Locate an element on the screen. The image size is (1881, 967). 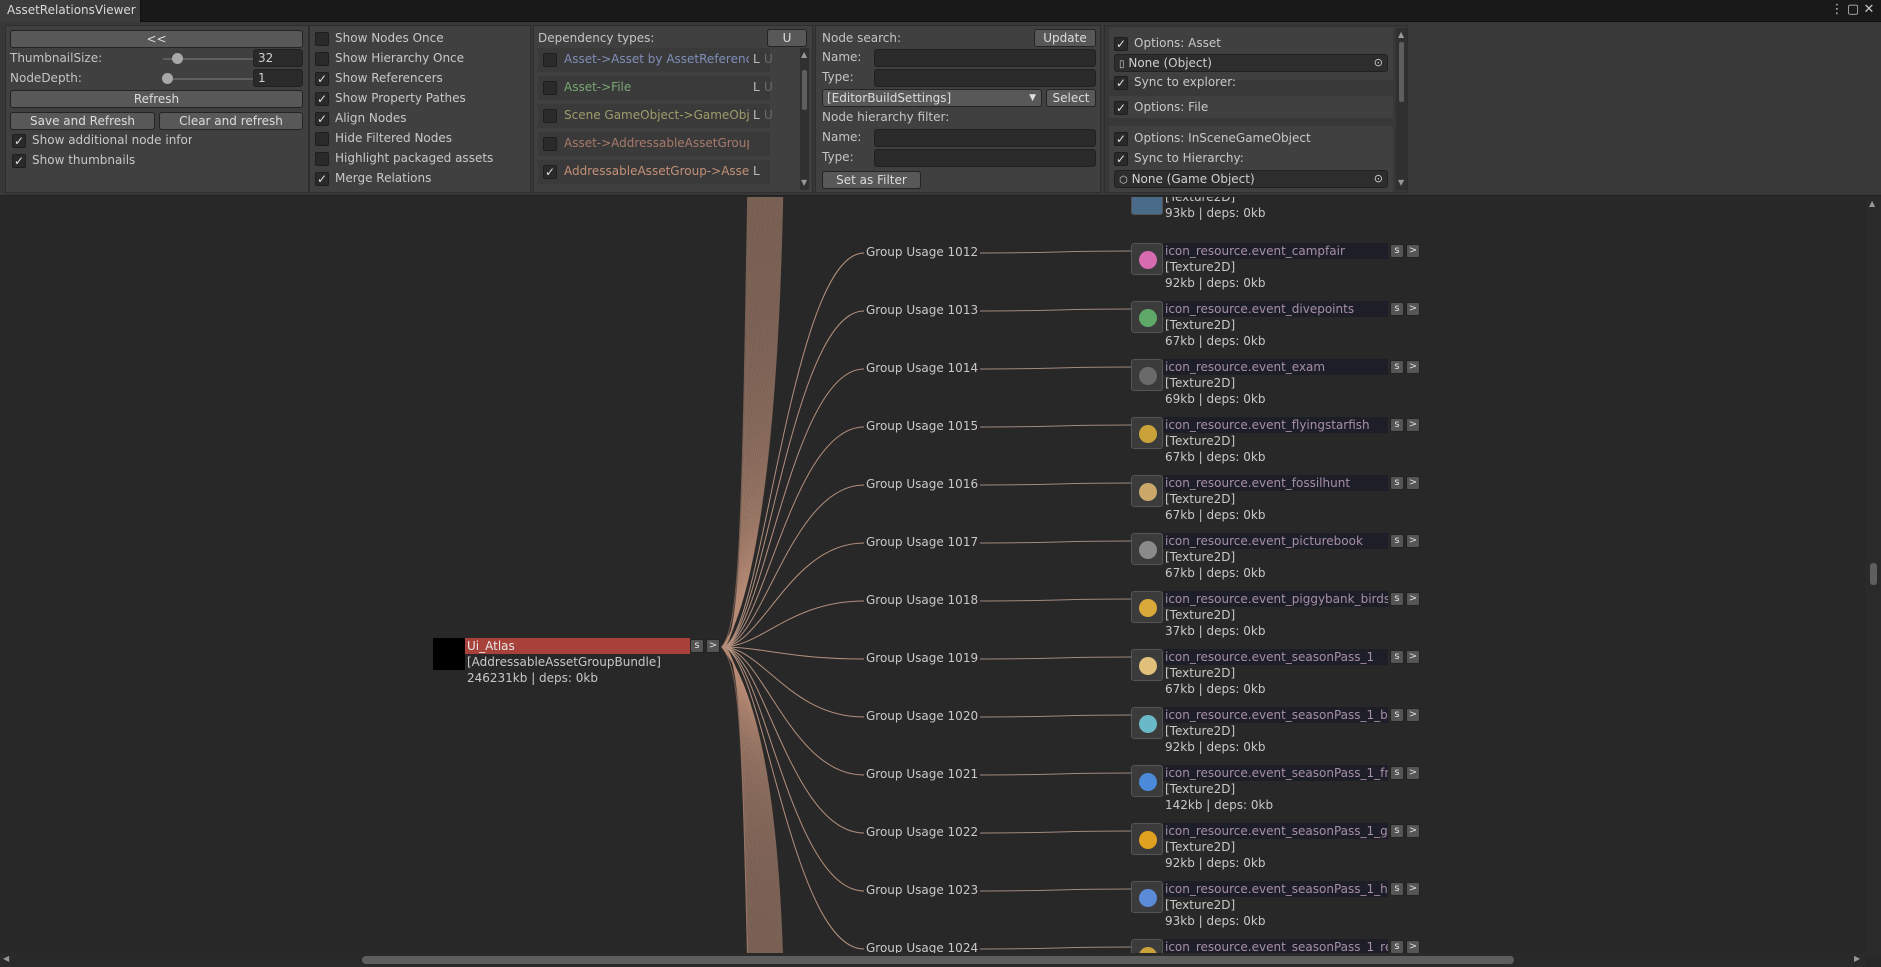
asset-object-field: ▯ None (Object) ⊙ is located at coordinates (1251, 63).